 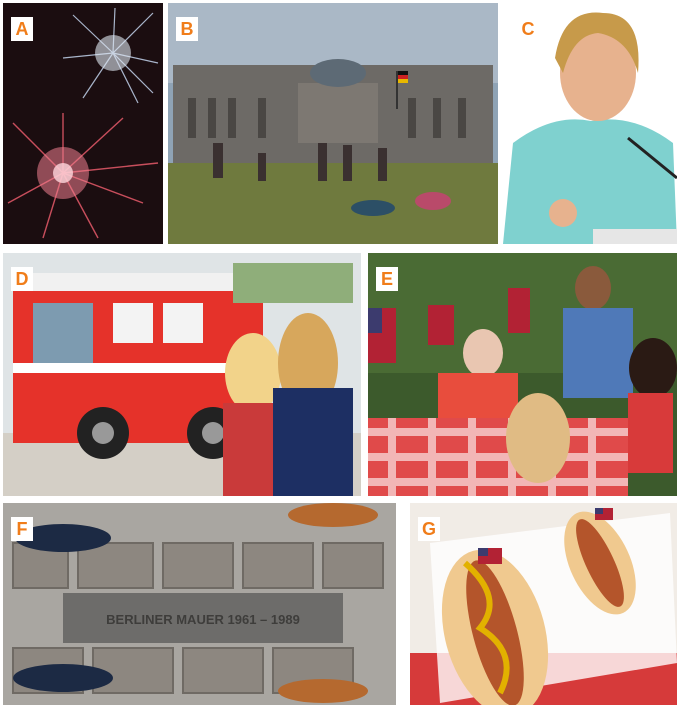 What do you see at coordinates (22, 279) in the screenshot?
I see `panel-label: D` at bounding box center [22, 279].